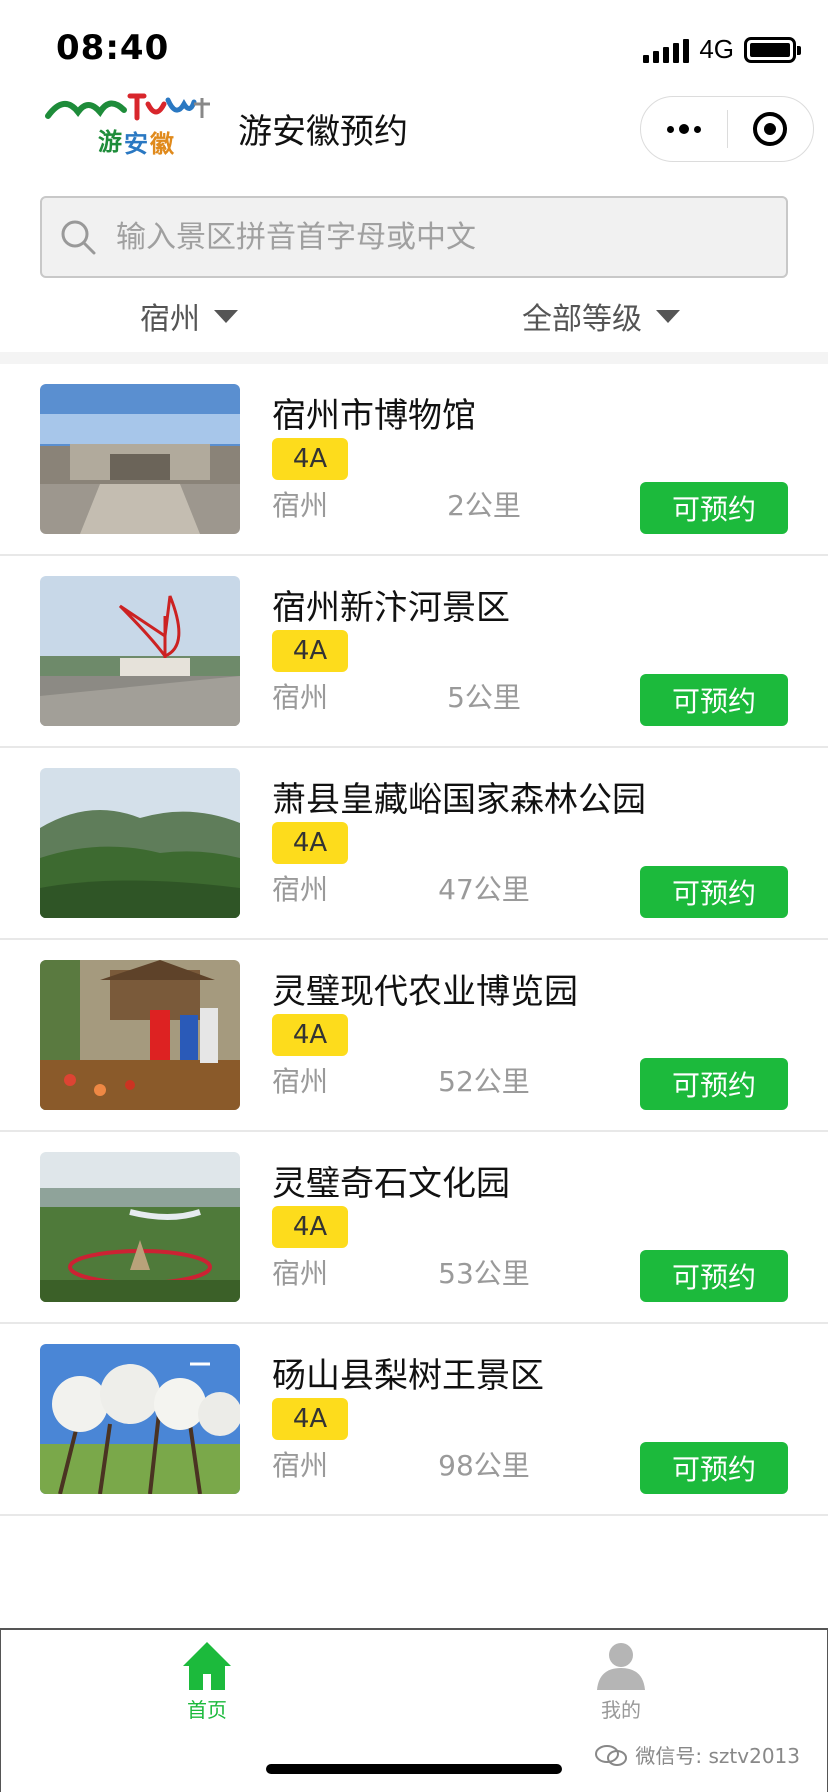 Image resolution: width=828 pixels, height=1792 pixels. I want to click on svg-text: 游, so click(110, 142).